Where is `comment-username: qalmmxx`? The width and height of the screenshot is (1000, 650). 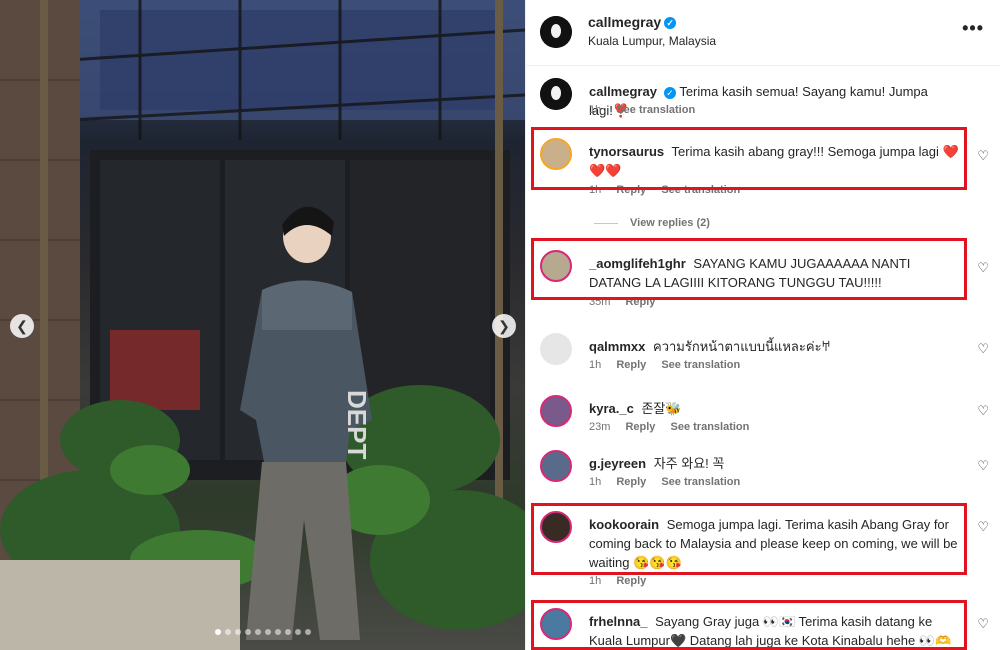
comment-username: qalmmxx is located at coordinates (617, 346).